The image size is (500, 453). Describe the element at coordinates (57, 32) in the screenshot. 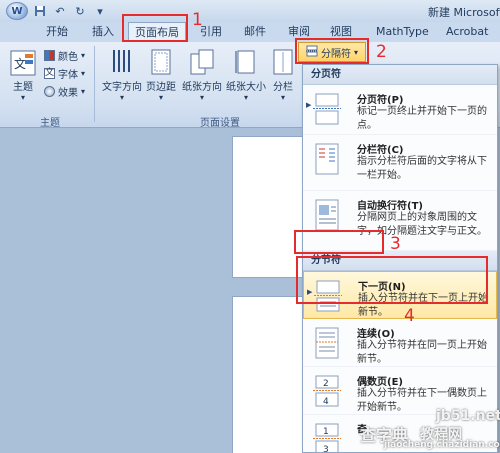

I see `tab-home: 开始` at that location.